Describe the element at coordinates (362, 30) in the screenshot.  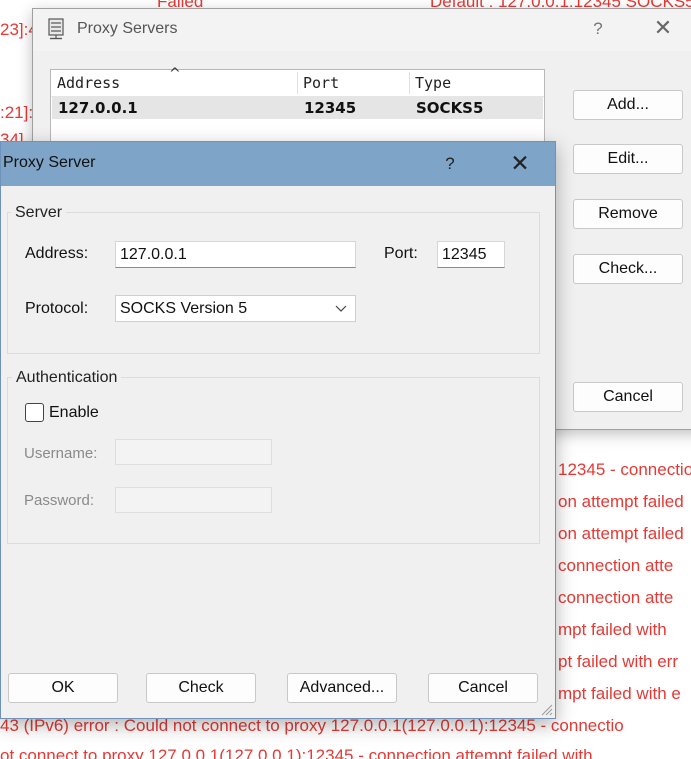
I see `proxy-servers-titlebar: Proxy Servers ? ✕` at that location.